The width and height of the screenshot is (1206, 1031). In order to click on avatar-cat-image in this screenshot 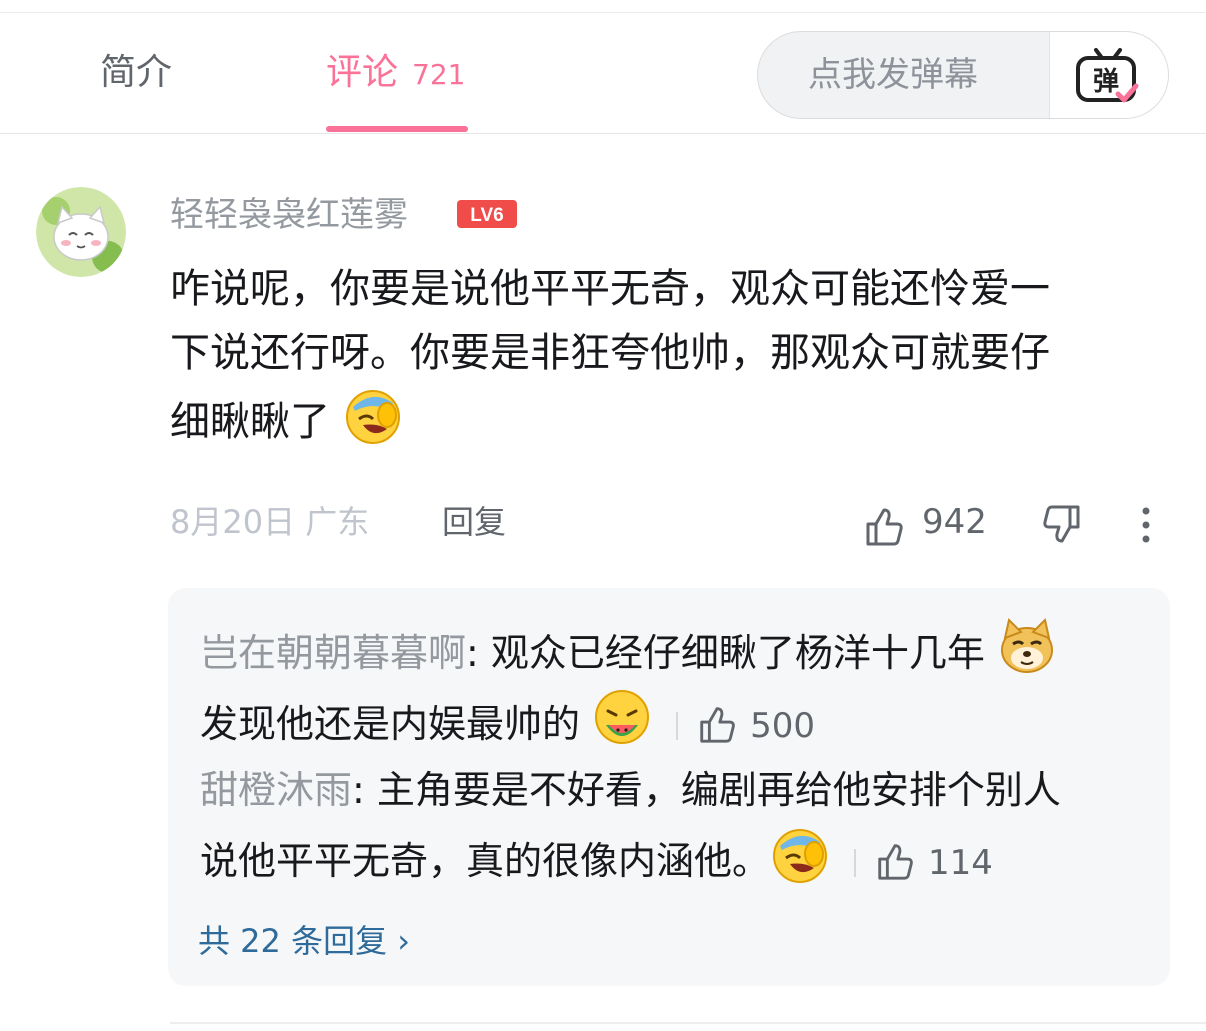, I will do `click(81, 232)`.